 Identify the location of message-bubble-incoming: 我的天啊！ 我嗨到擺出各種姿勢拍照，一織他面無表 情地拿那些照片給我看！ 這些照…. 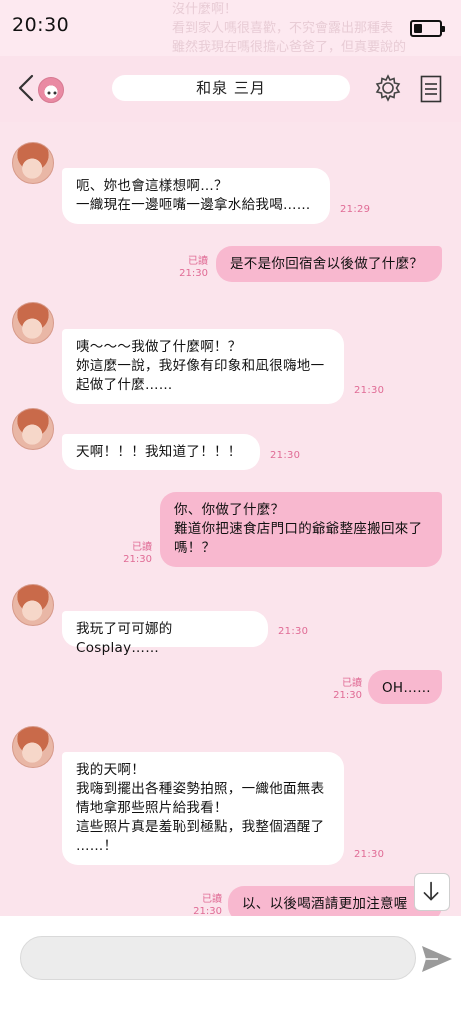
(203, 808).